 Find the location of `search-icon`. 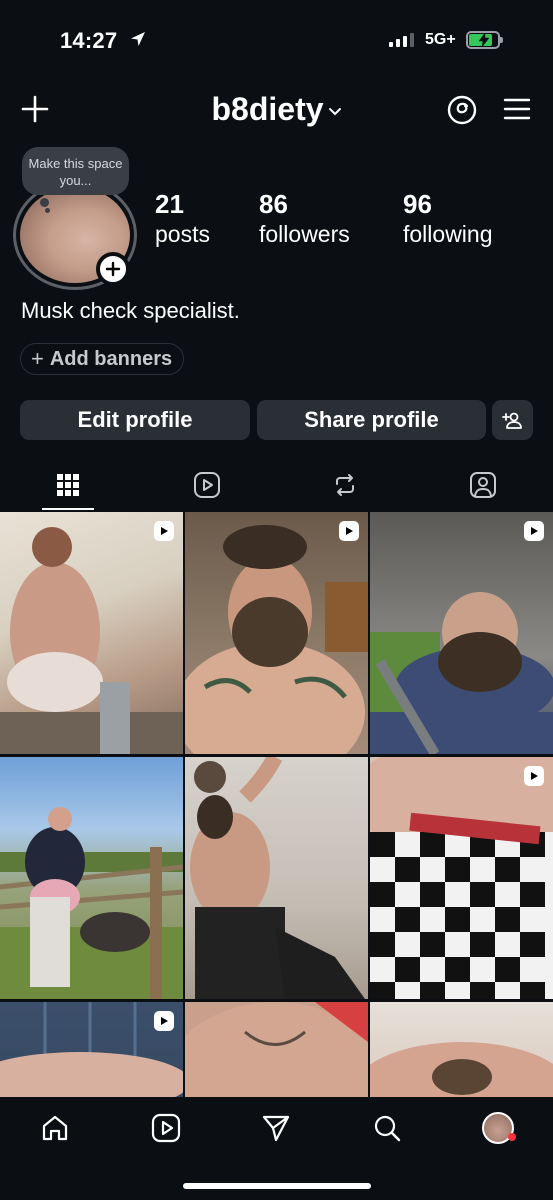

search-icon is located at coordinates (387, 1128).